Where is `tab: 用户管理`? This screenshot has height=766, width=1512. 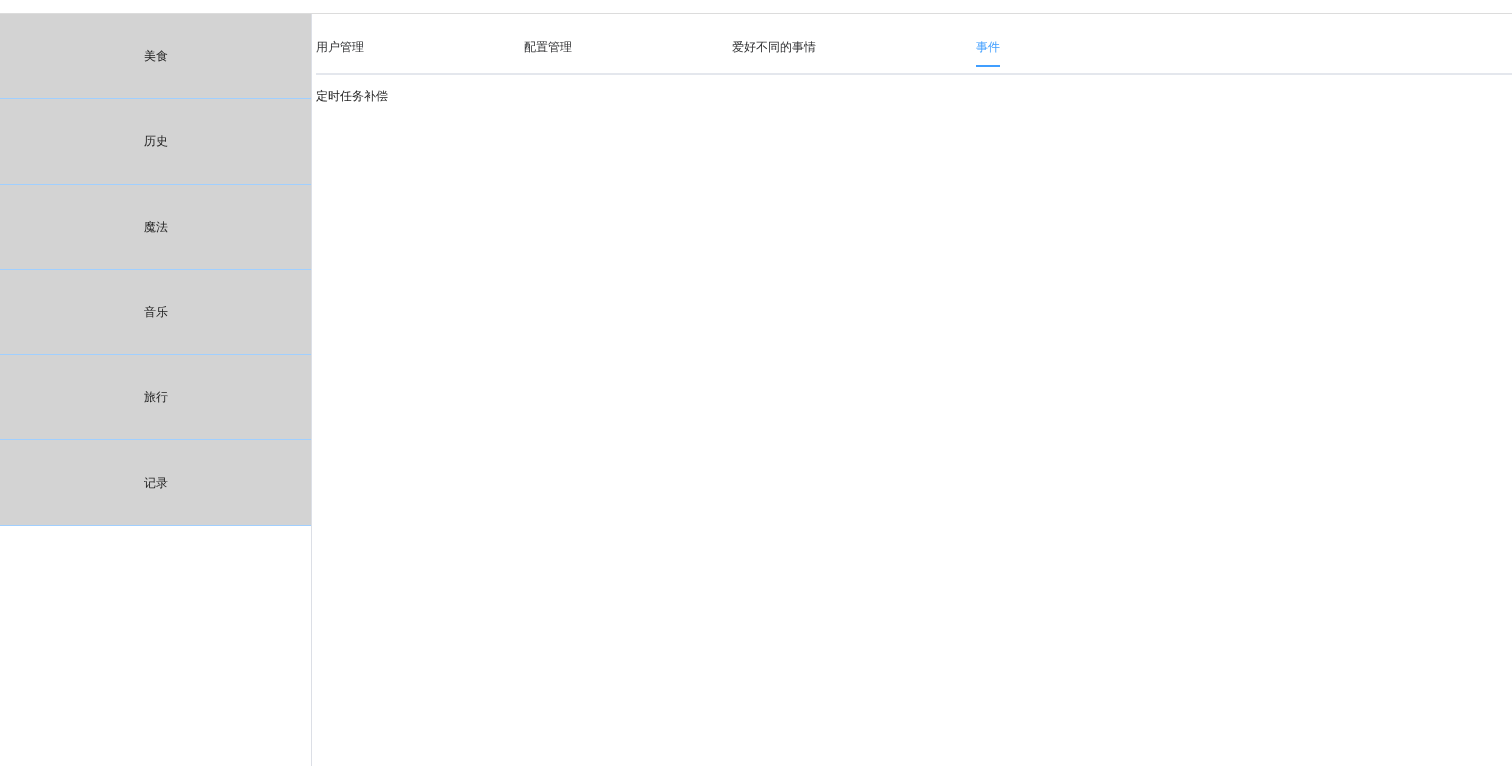
tab: 用户管理 is located at coordinates (420, 54).